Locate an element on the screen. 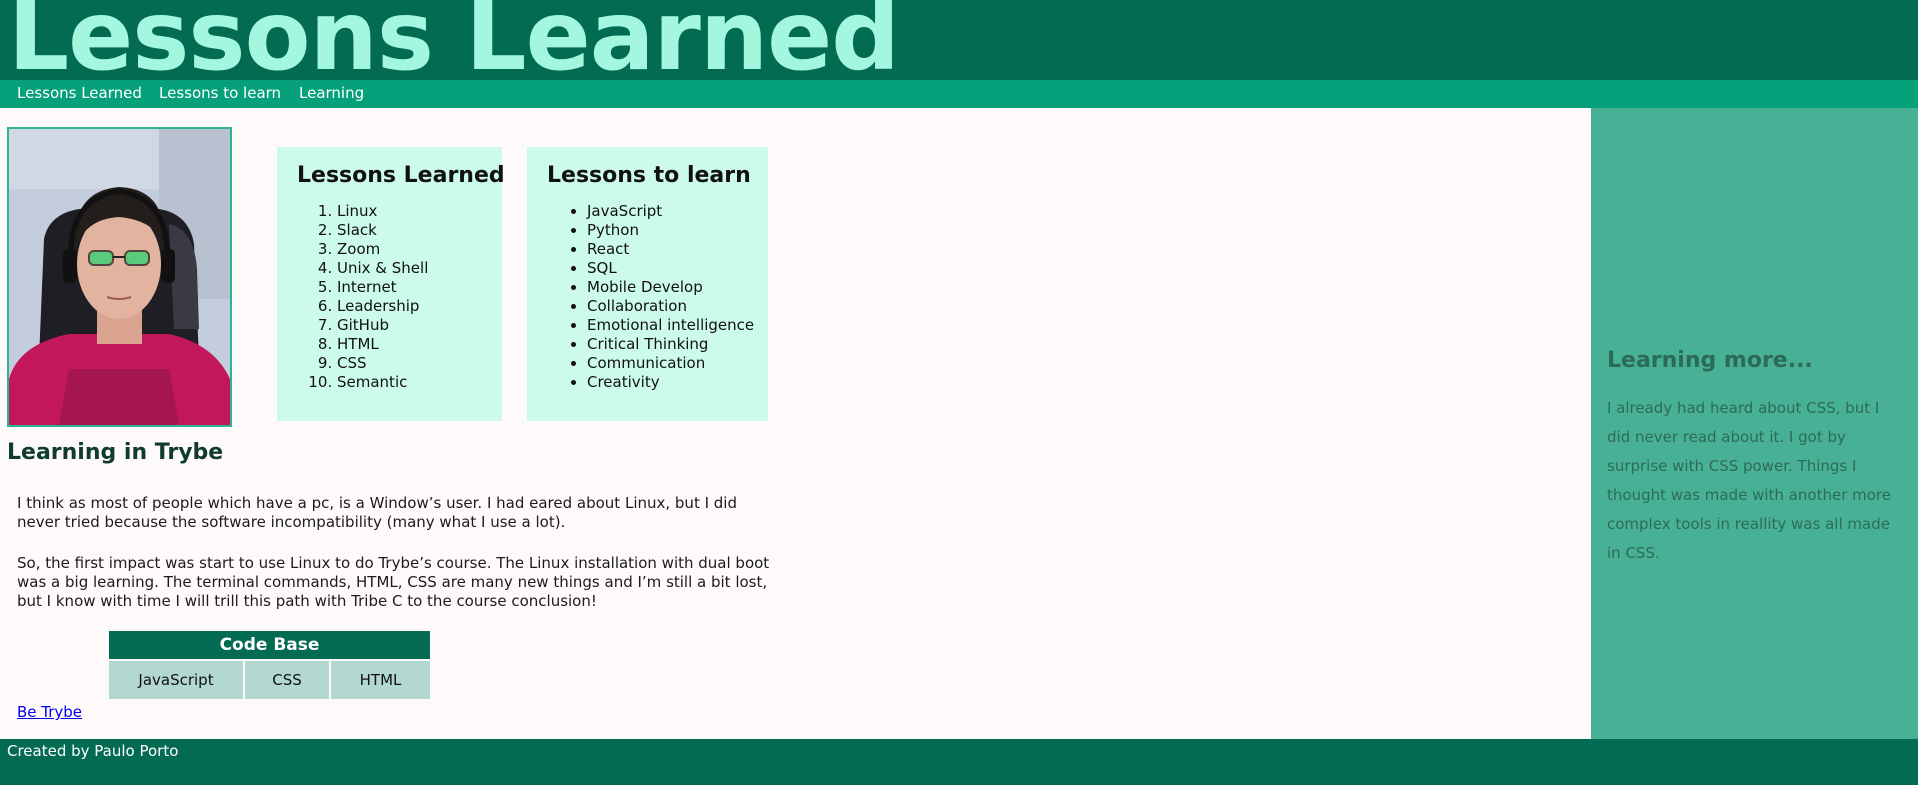 This screenshot has width=1918, height=785. list-item: Mobile Develop is located at coordinates (667, 287).